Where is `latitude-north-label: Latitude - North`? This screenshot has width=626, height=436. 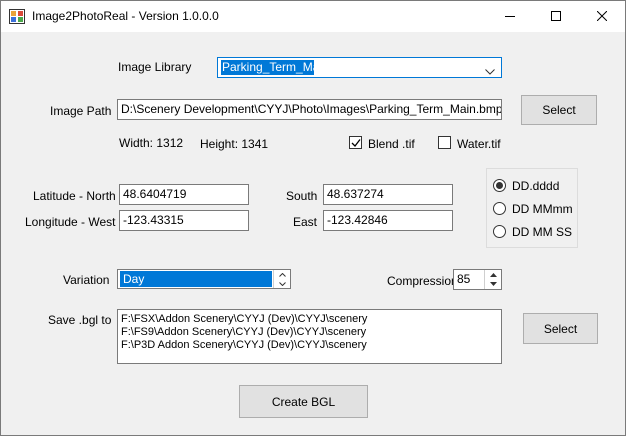 latitude-north-label: Latitude - North is located at coordinates (74, 196).